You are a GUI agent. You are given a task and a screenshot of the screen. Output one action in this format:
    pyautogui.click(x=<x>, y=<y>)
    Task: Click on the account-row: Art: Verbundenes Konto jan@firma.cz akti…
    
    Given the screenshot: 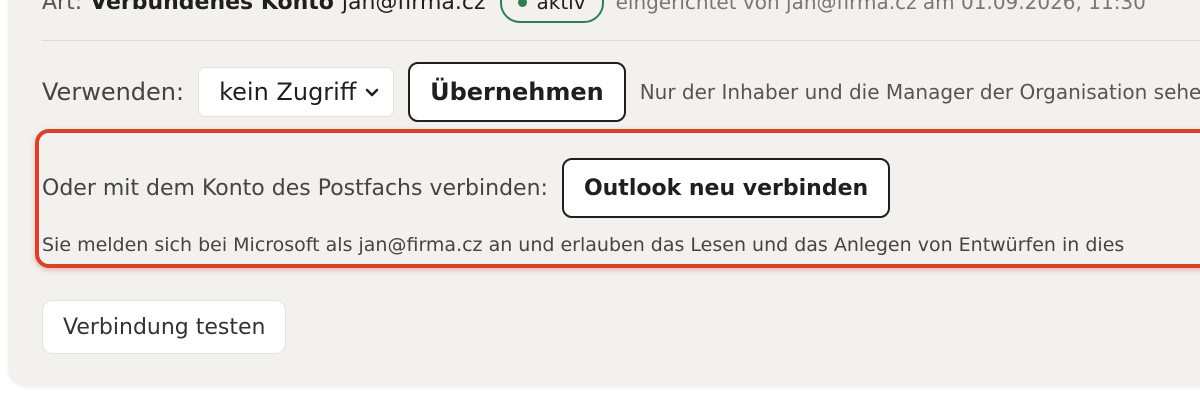 What is the action you would take?
    pyautogui.click(x=594, y=12)
    